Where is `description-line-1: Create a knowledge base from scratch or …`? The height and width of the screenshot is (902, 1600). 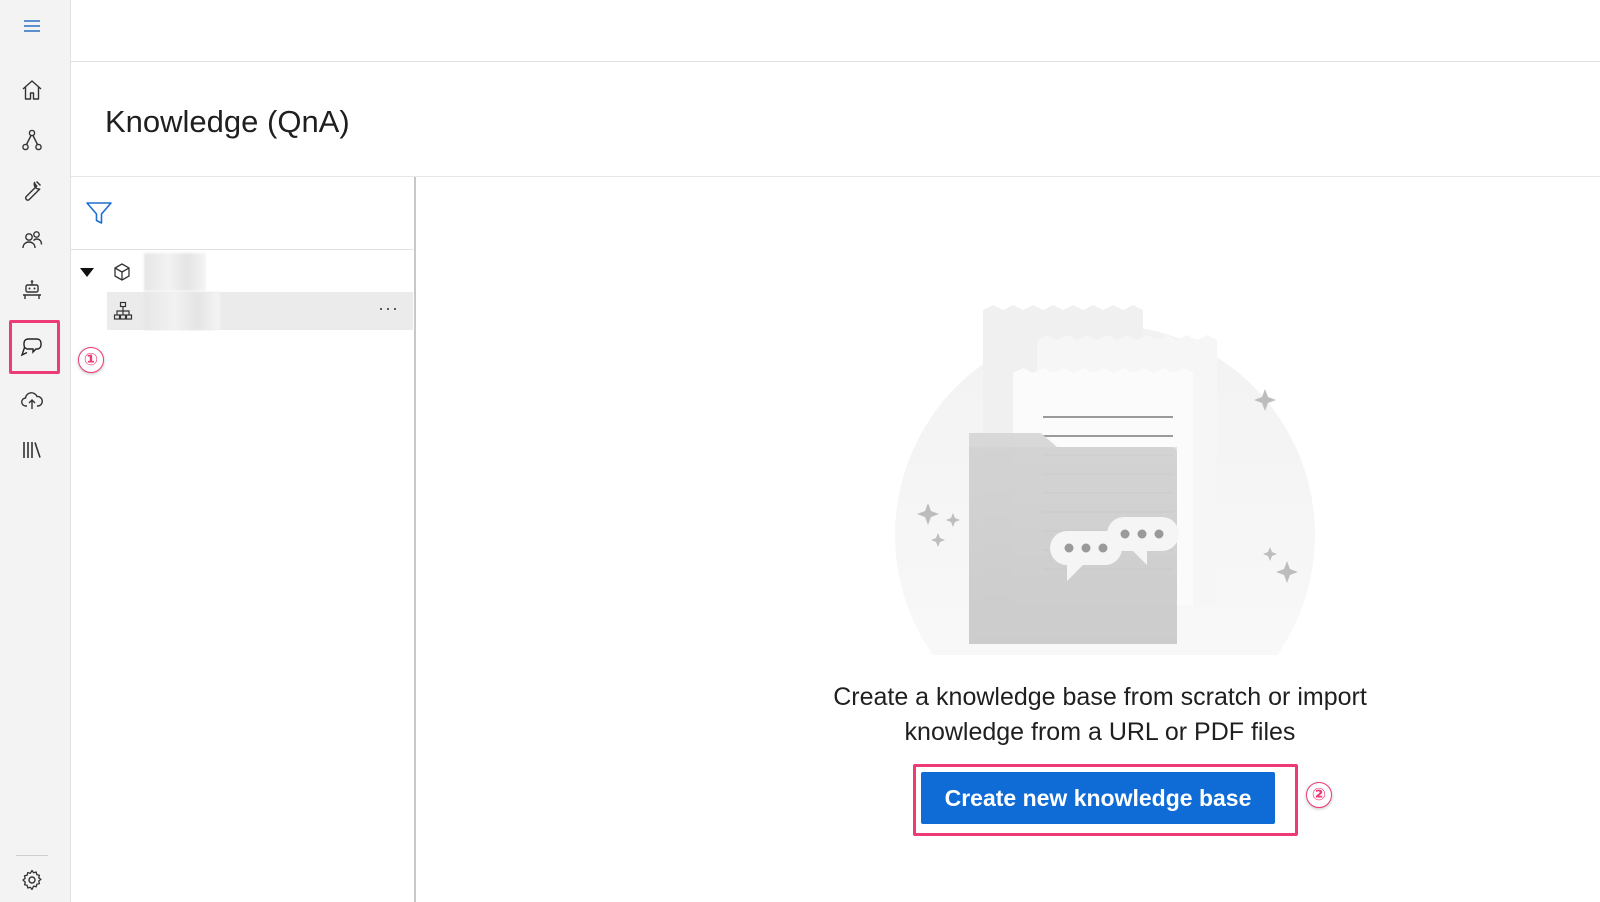 description-line-1: Create a knowledge base from scratch or … is located at coordinates (1100, 697).